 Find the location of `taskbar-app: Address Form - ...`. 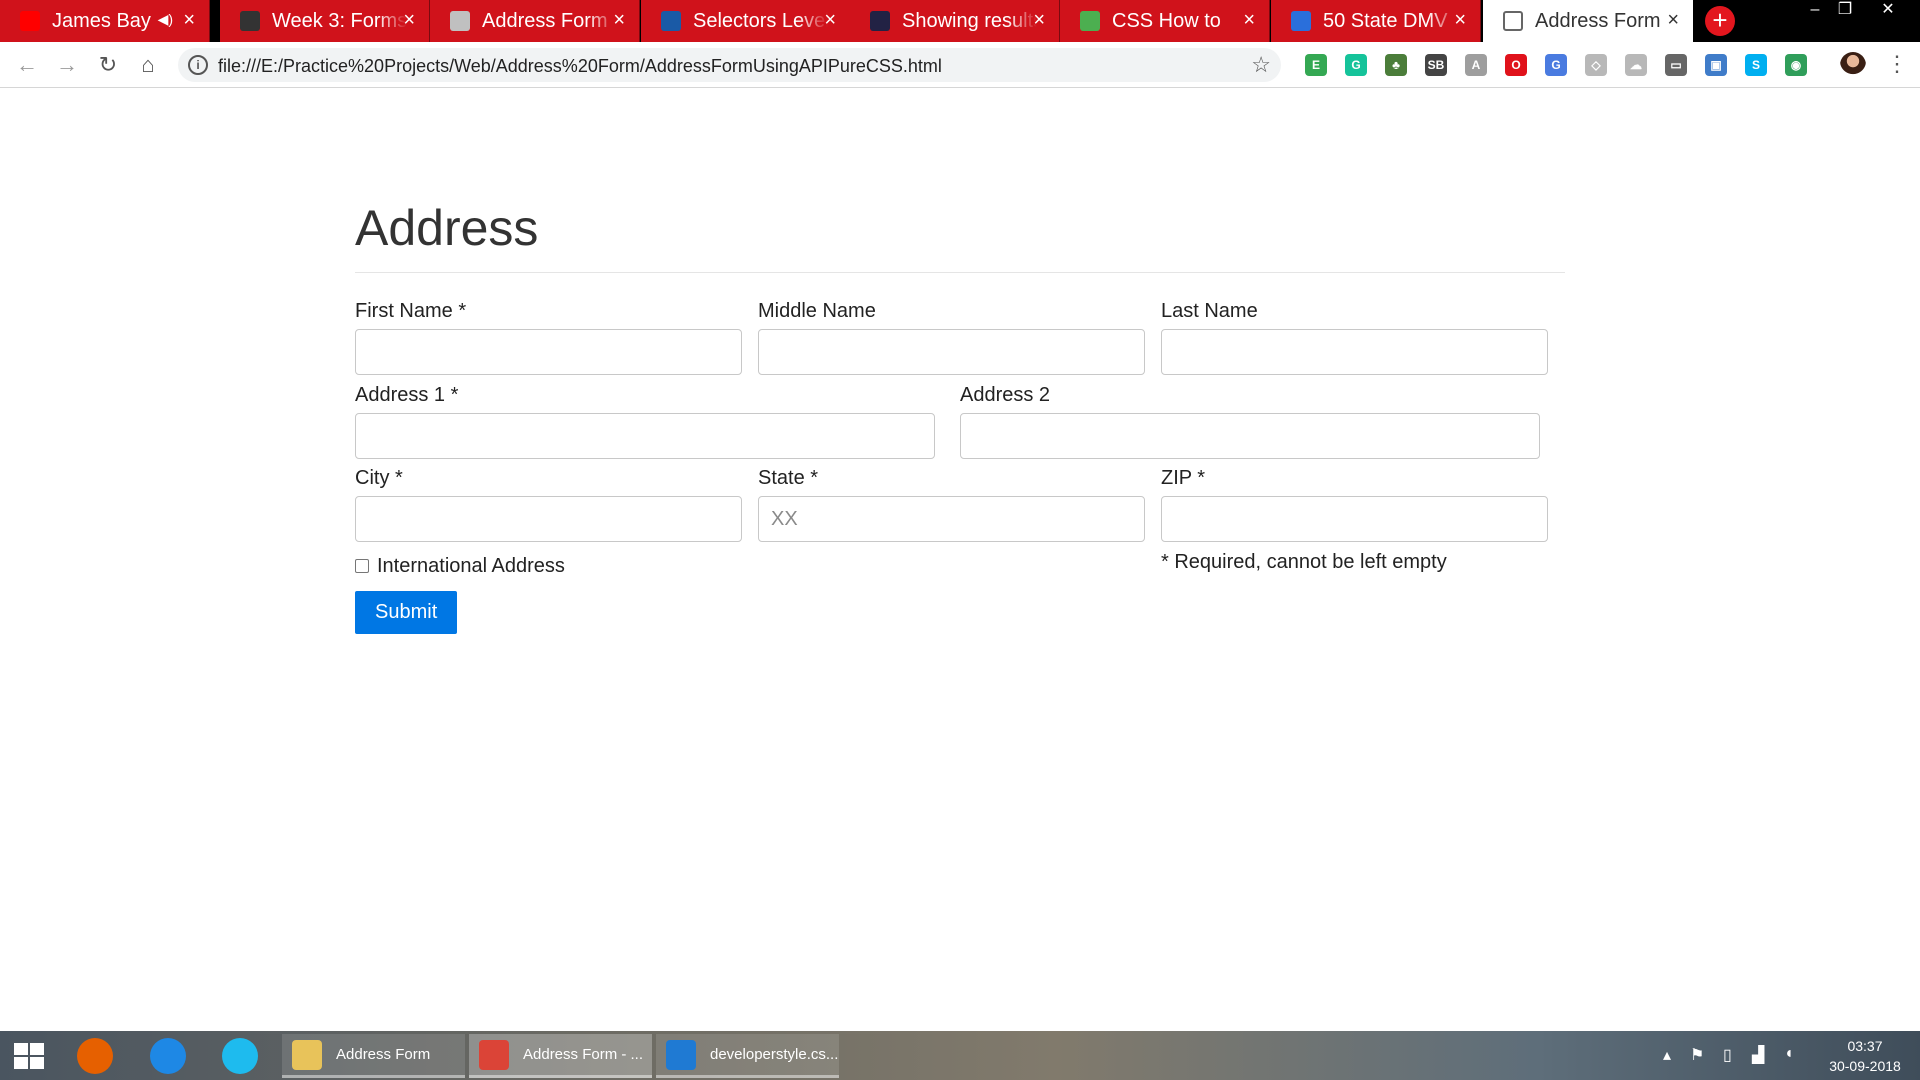

taskbar-app: Address Form - ... is located at coordinates (560, 1056).